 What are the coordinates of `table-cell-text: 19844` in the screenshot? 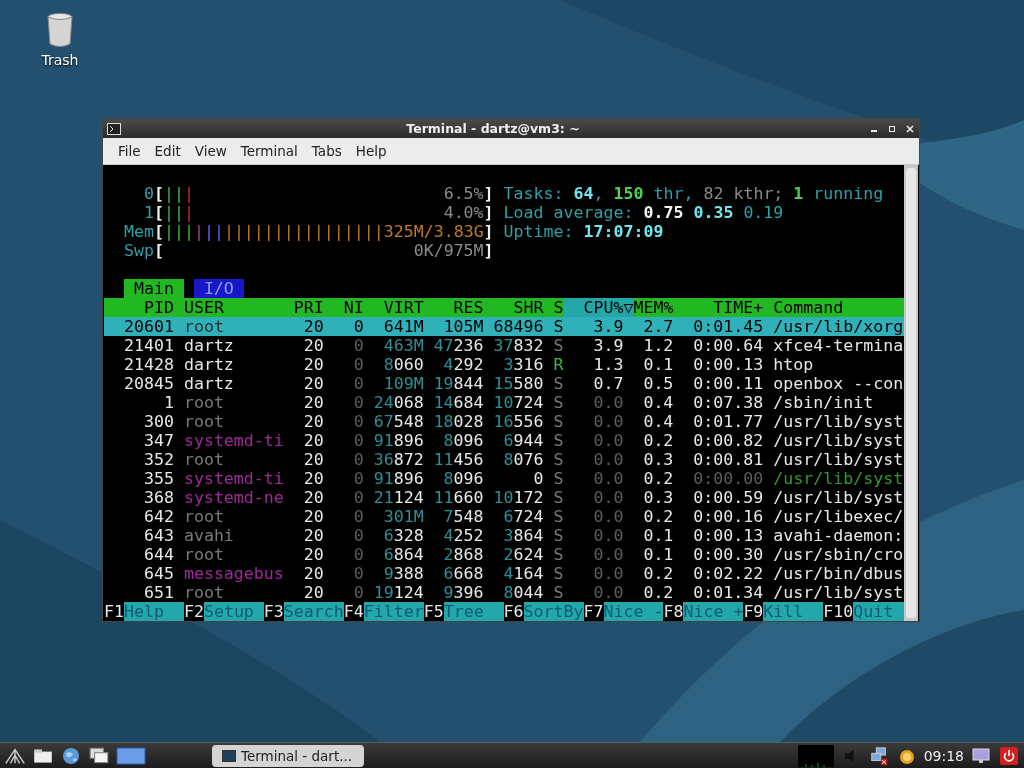 It's located at (458, 383).